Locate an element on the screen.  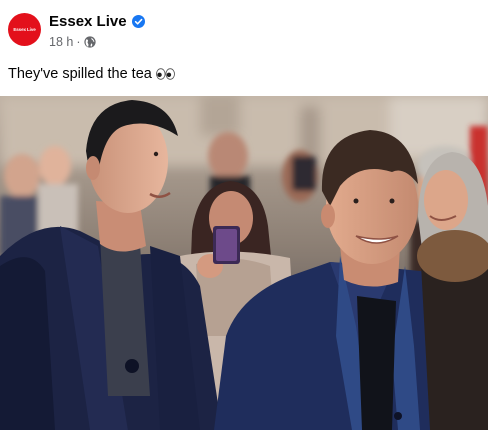
post-message: They've spilled the tea is located at coordinates (91, 74).